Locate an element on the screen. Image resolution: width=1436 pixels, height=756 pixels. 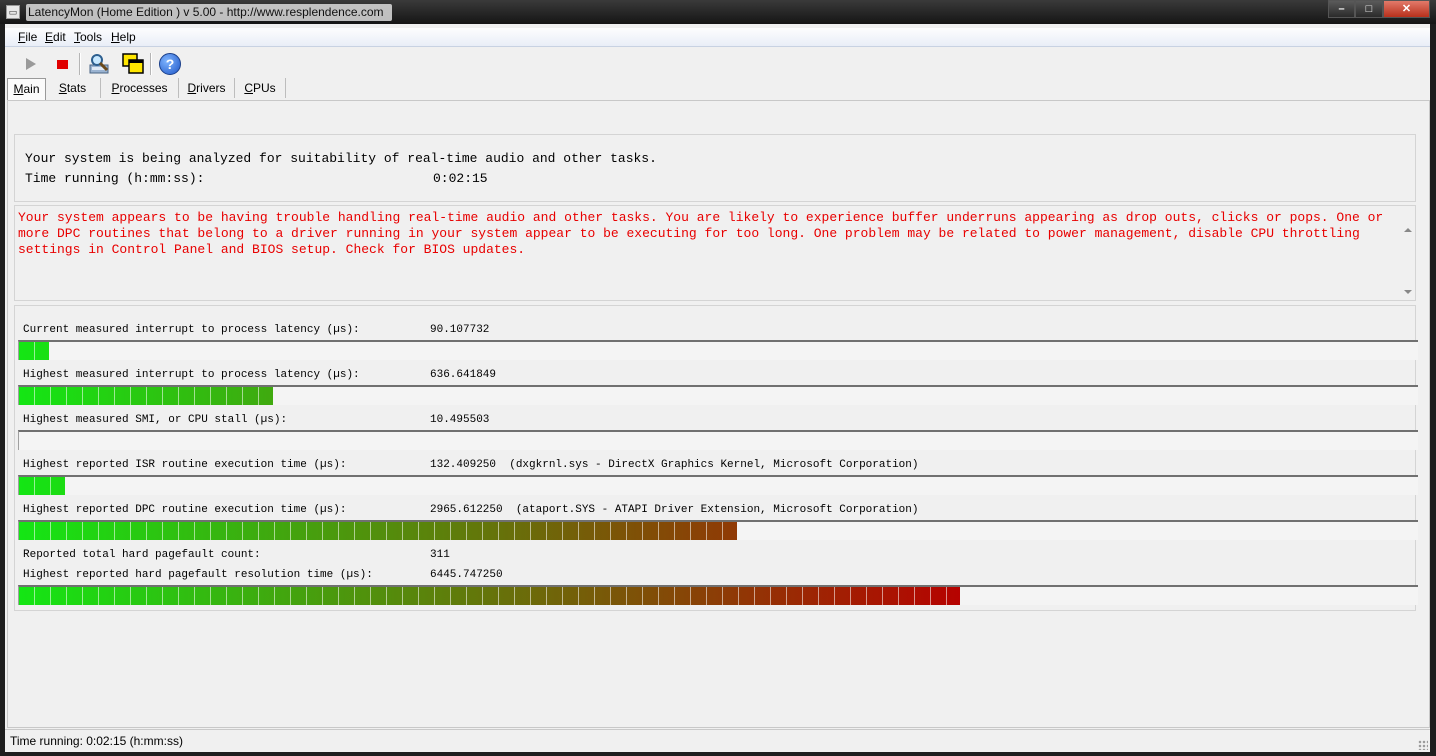
tab-strip: Main Stats Processes Drivers CPUs is located at coordinates (157, 89).